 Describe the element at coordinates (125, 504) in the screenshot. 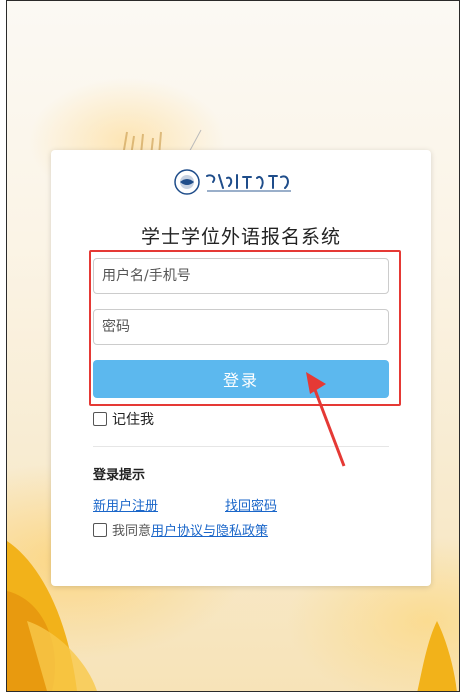

I see `register-link: 新用户注册` at that location.